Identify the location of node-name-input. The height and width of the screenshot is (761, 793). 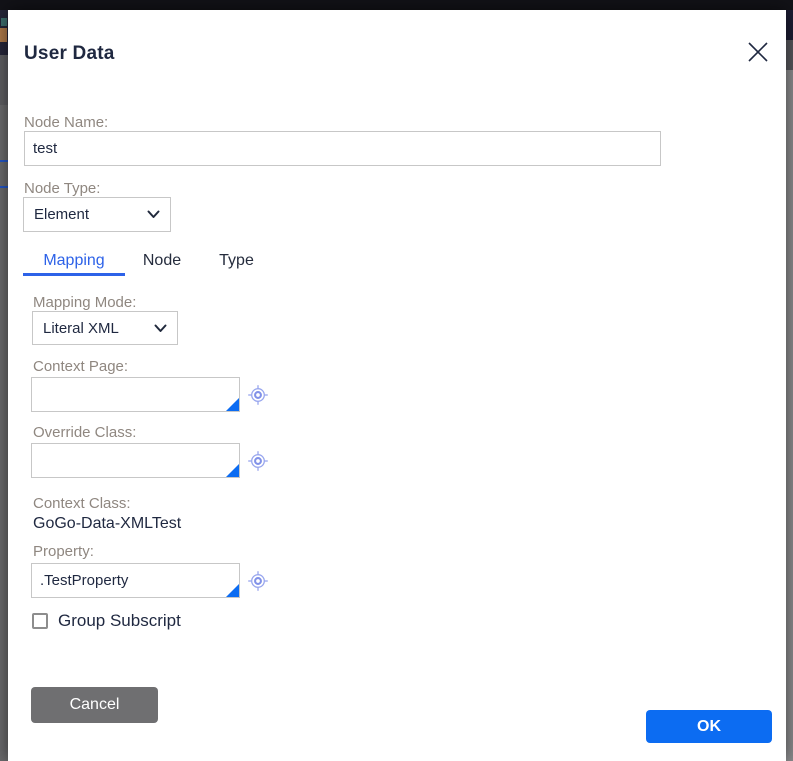
(342, 148).